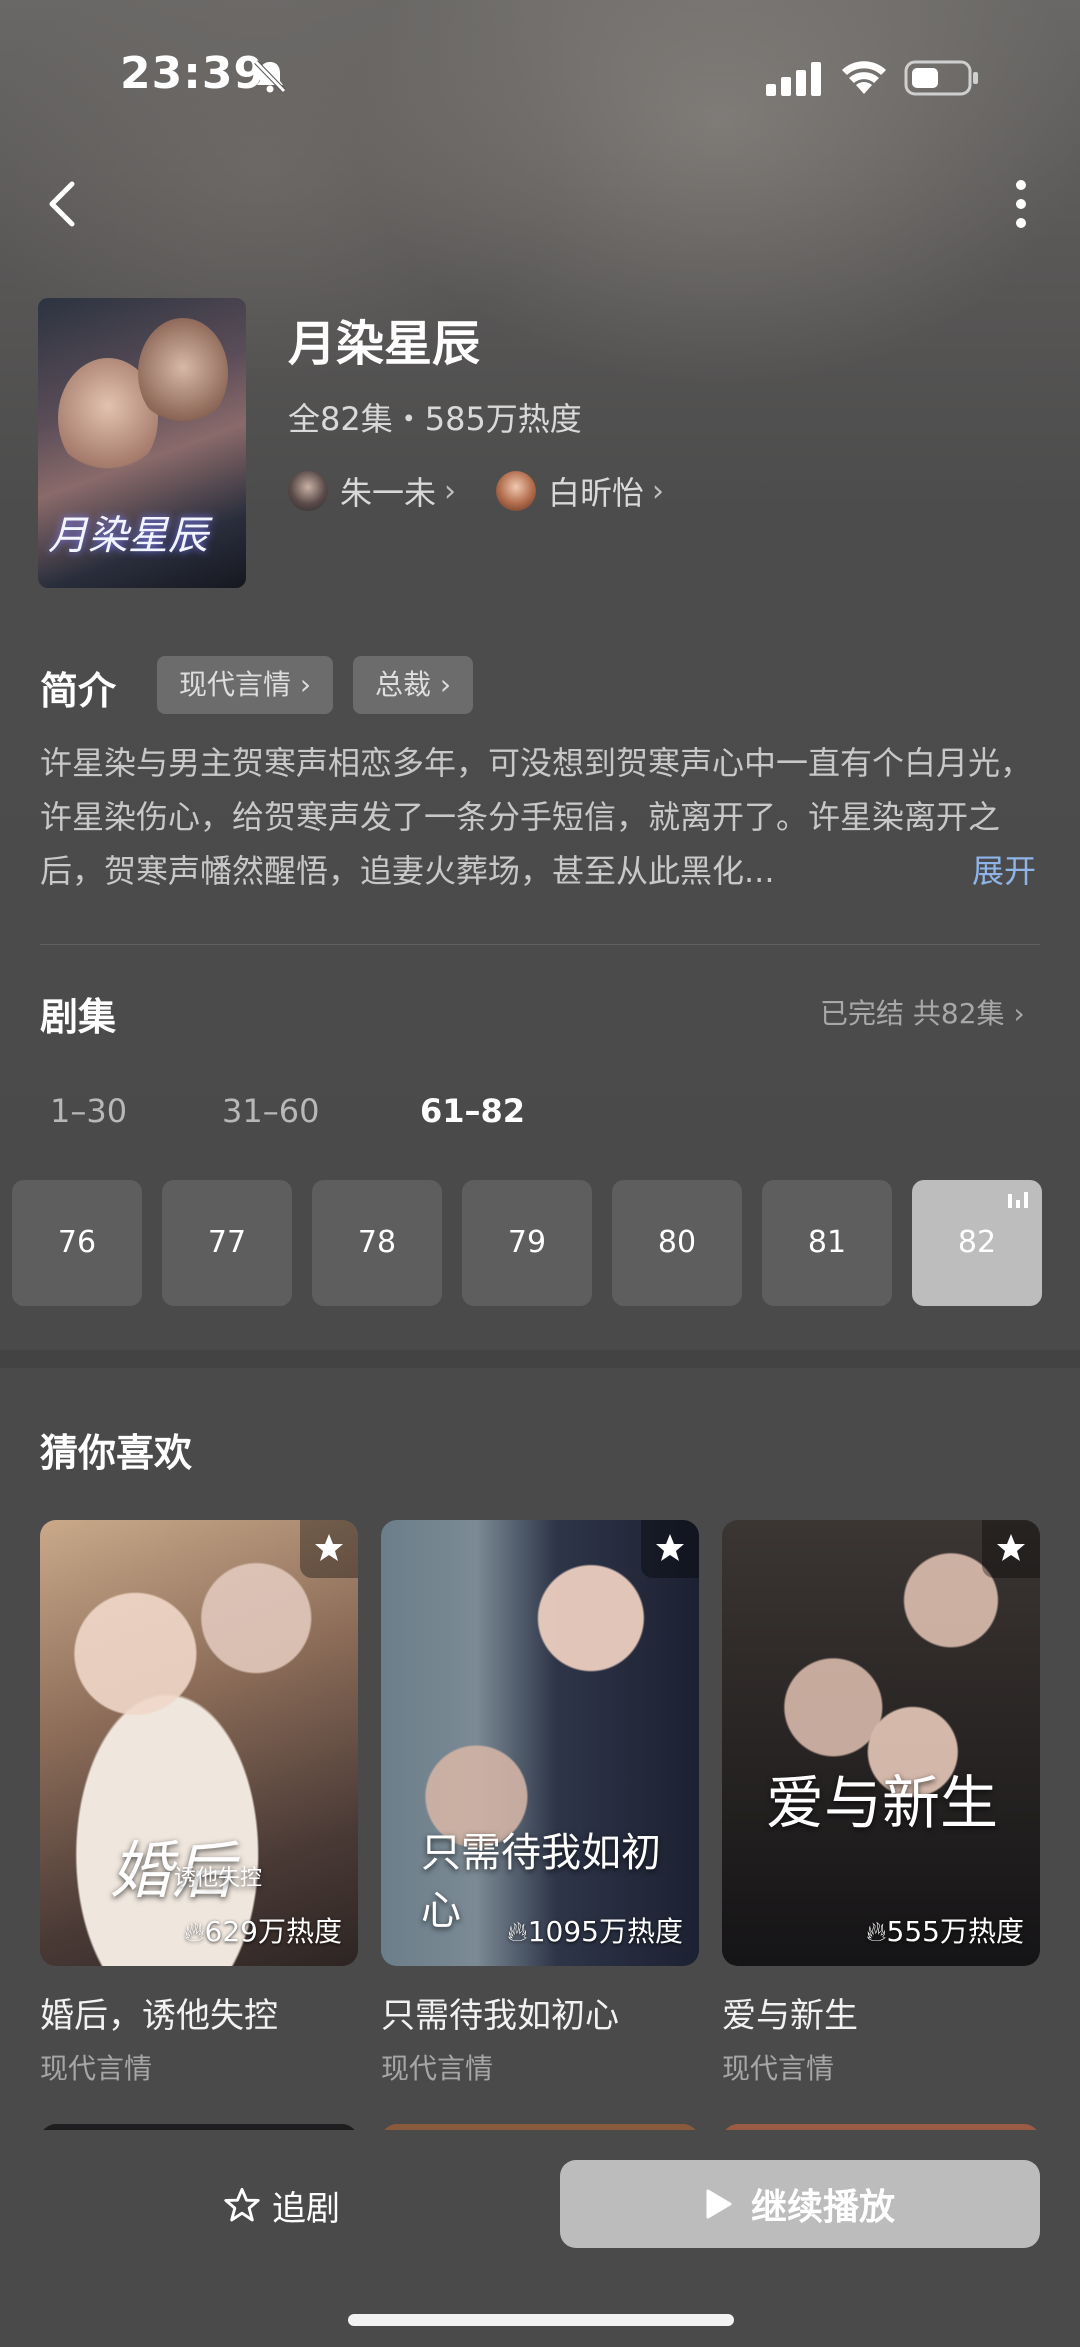 The height and width of the screenshot is (2347, 1080). I want to click on follow-label: 追剧, so click(306, 2208).